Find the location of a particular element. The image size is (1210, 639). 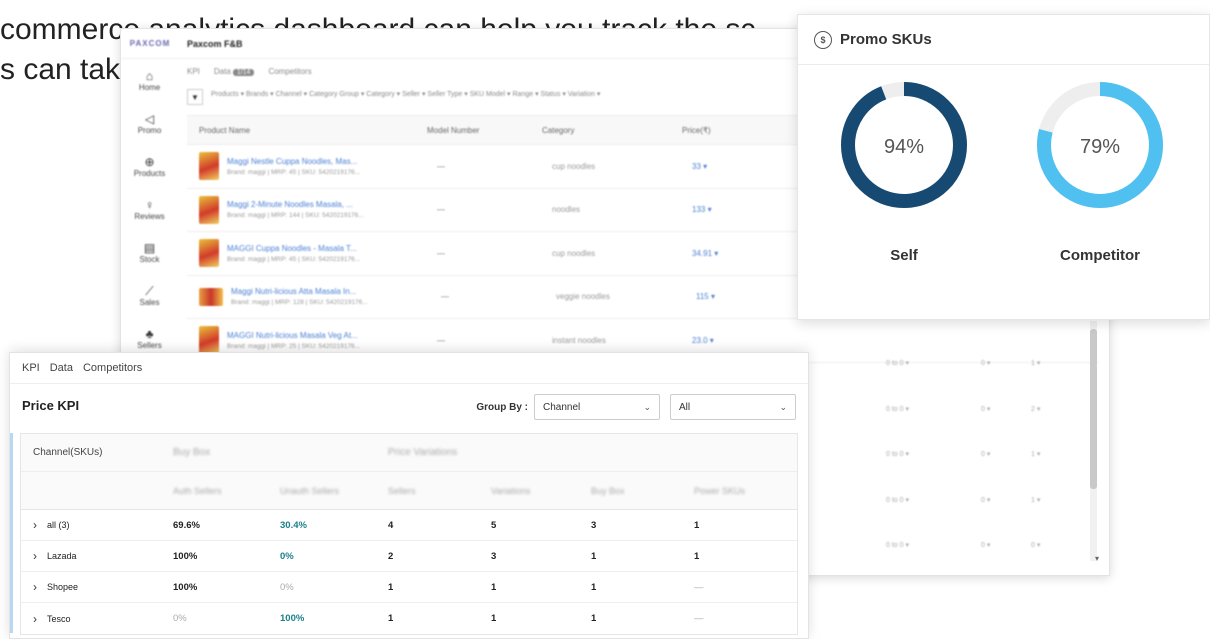

channel-cell: › Lazada is located at coordinates (97, 556).